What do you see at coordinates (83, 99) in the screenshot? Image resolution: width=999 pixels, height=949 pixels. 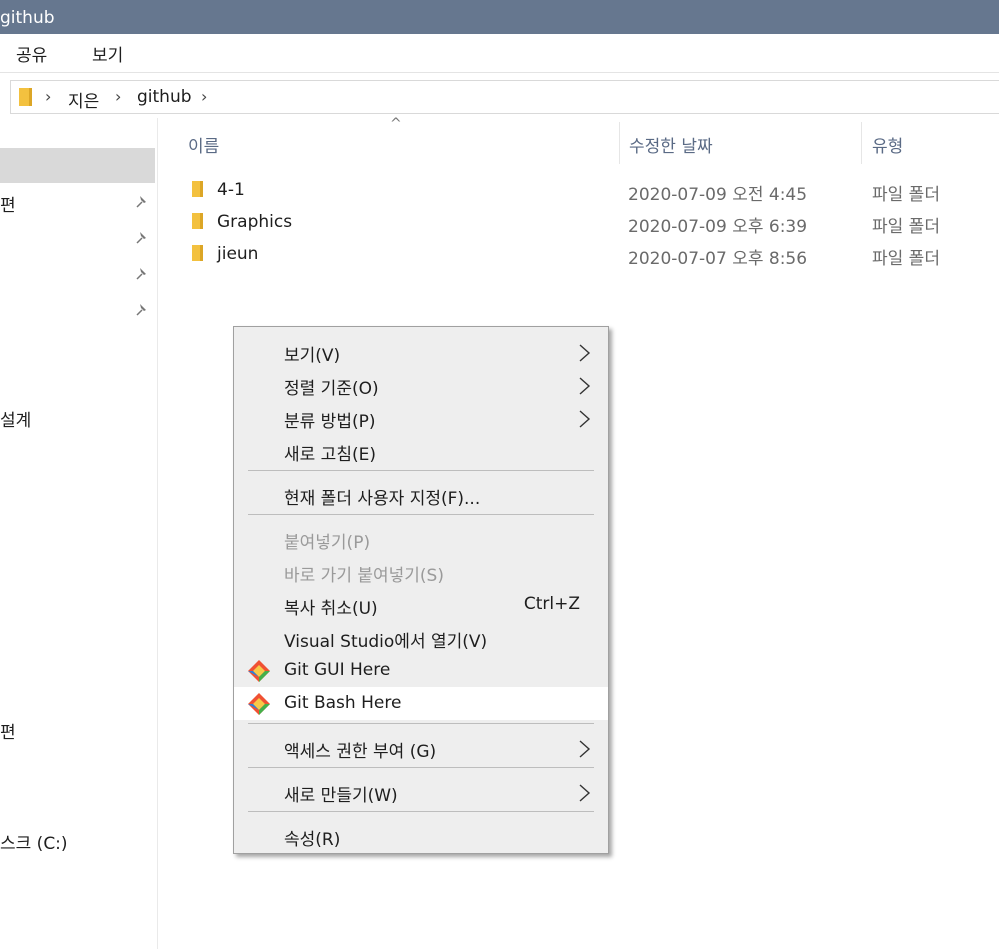 I see `breadcrumb-segment-jieun: 지은` at bounding box center [83, 99].